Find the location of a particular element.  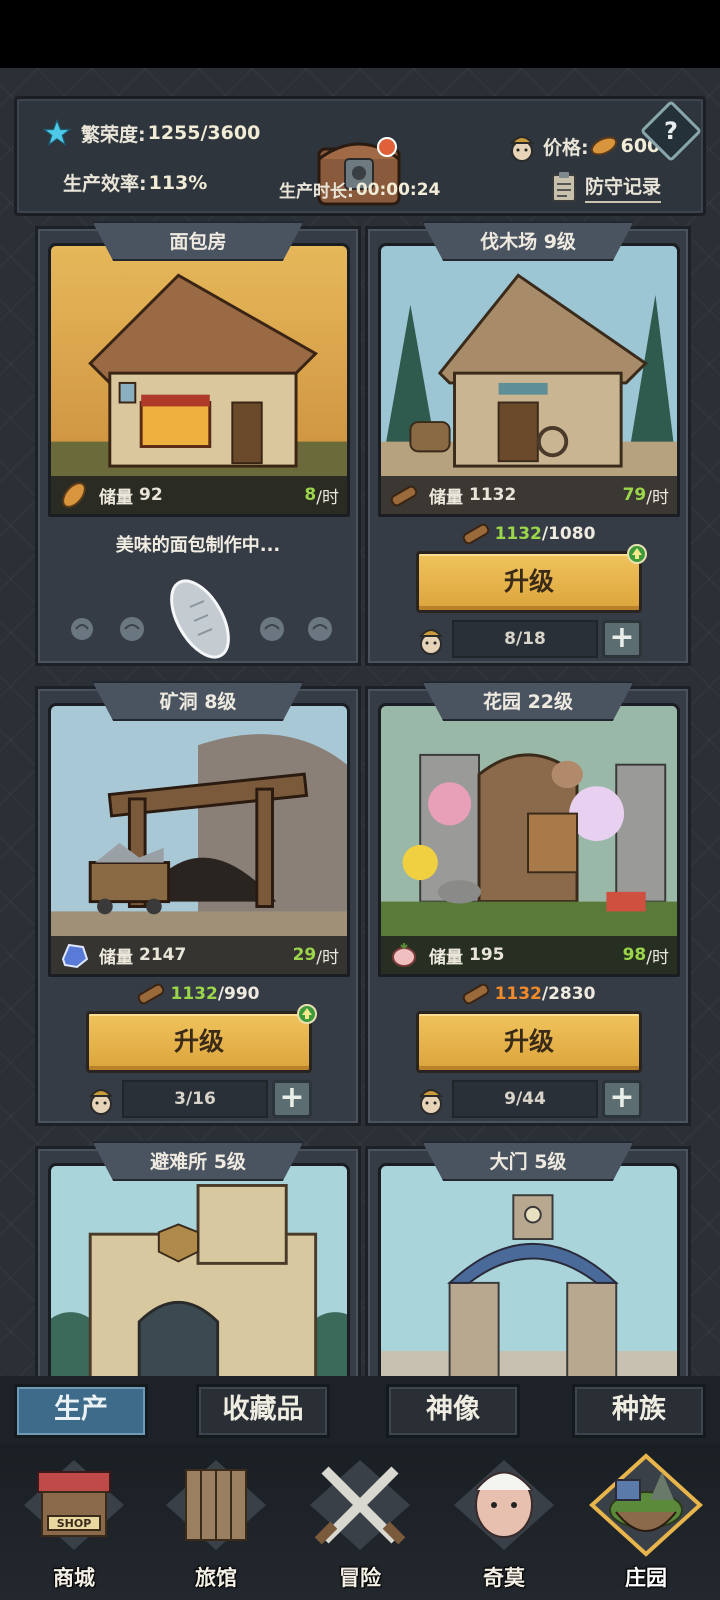

production-duration: 生产时长: 00:00:24 is located at coordinates (360, 190).